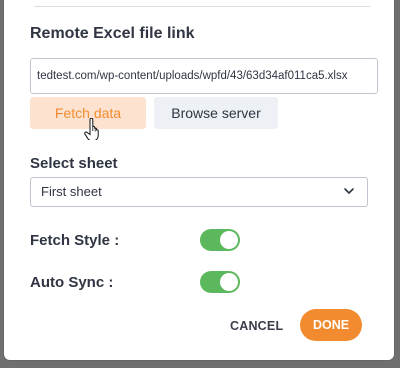  Describe the element at coordinates (72, 282) in the screenshot. I see `auto-sync-label: Auto Sync :` at that location.